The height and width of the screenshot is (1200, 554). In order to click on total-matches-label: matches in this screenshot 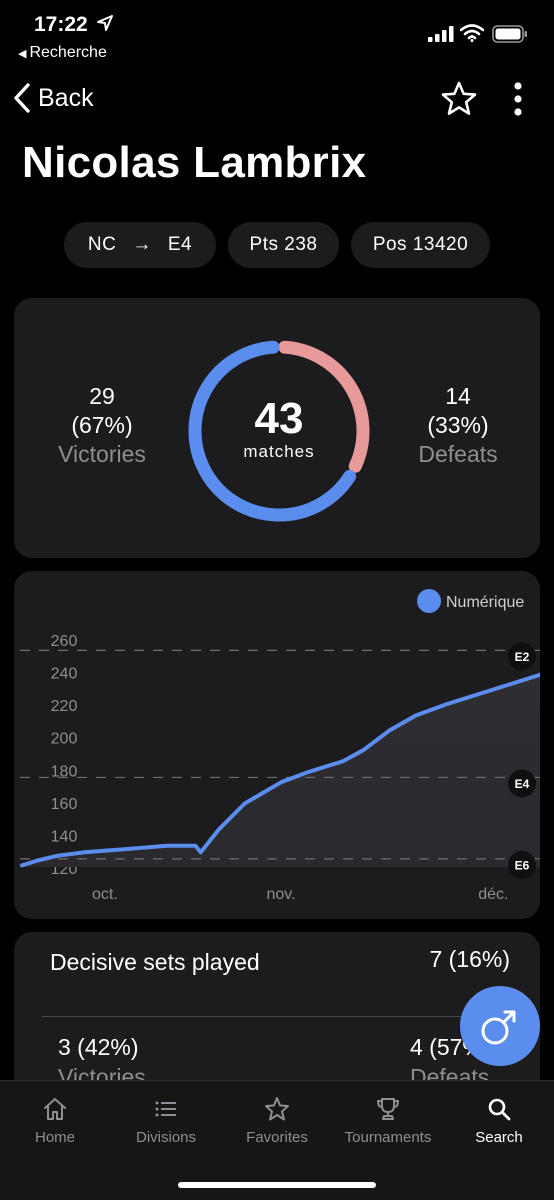, I will do `click(279, 451)`.